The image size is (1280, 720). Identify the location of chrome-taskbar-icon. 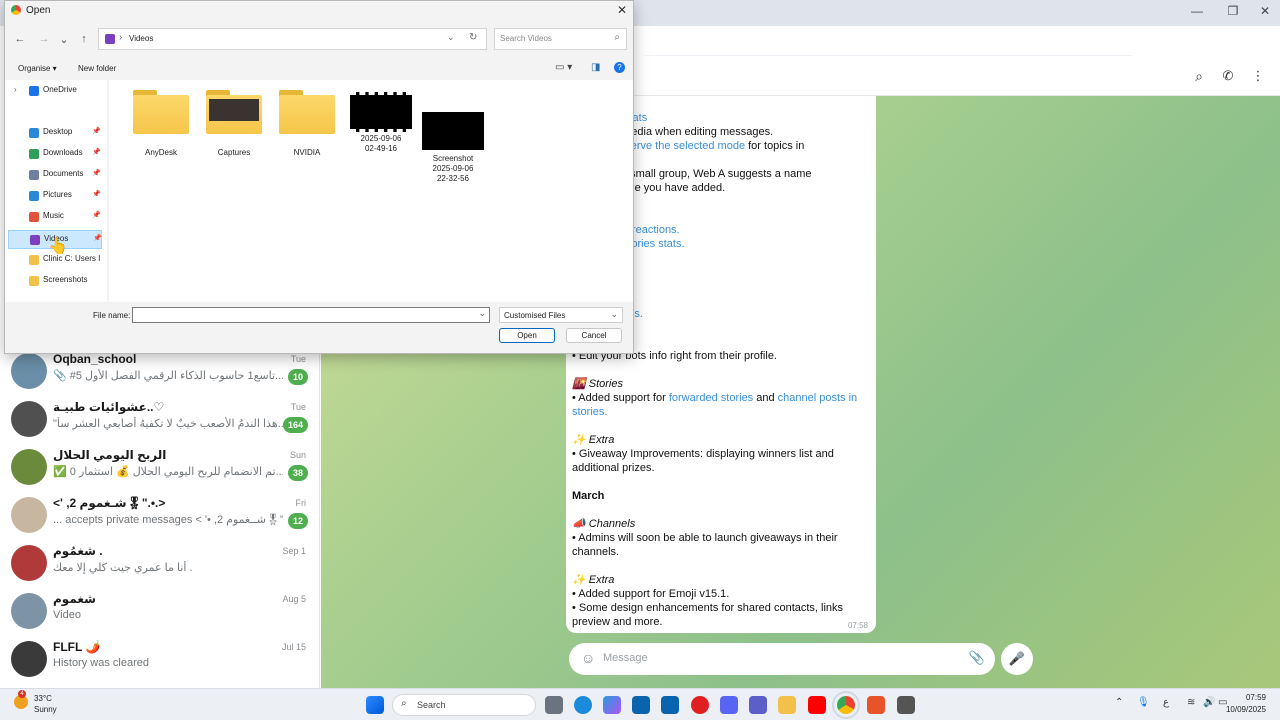
(846, 705).